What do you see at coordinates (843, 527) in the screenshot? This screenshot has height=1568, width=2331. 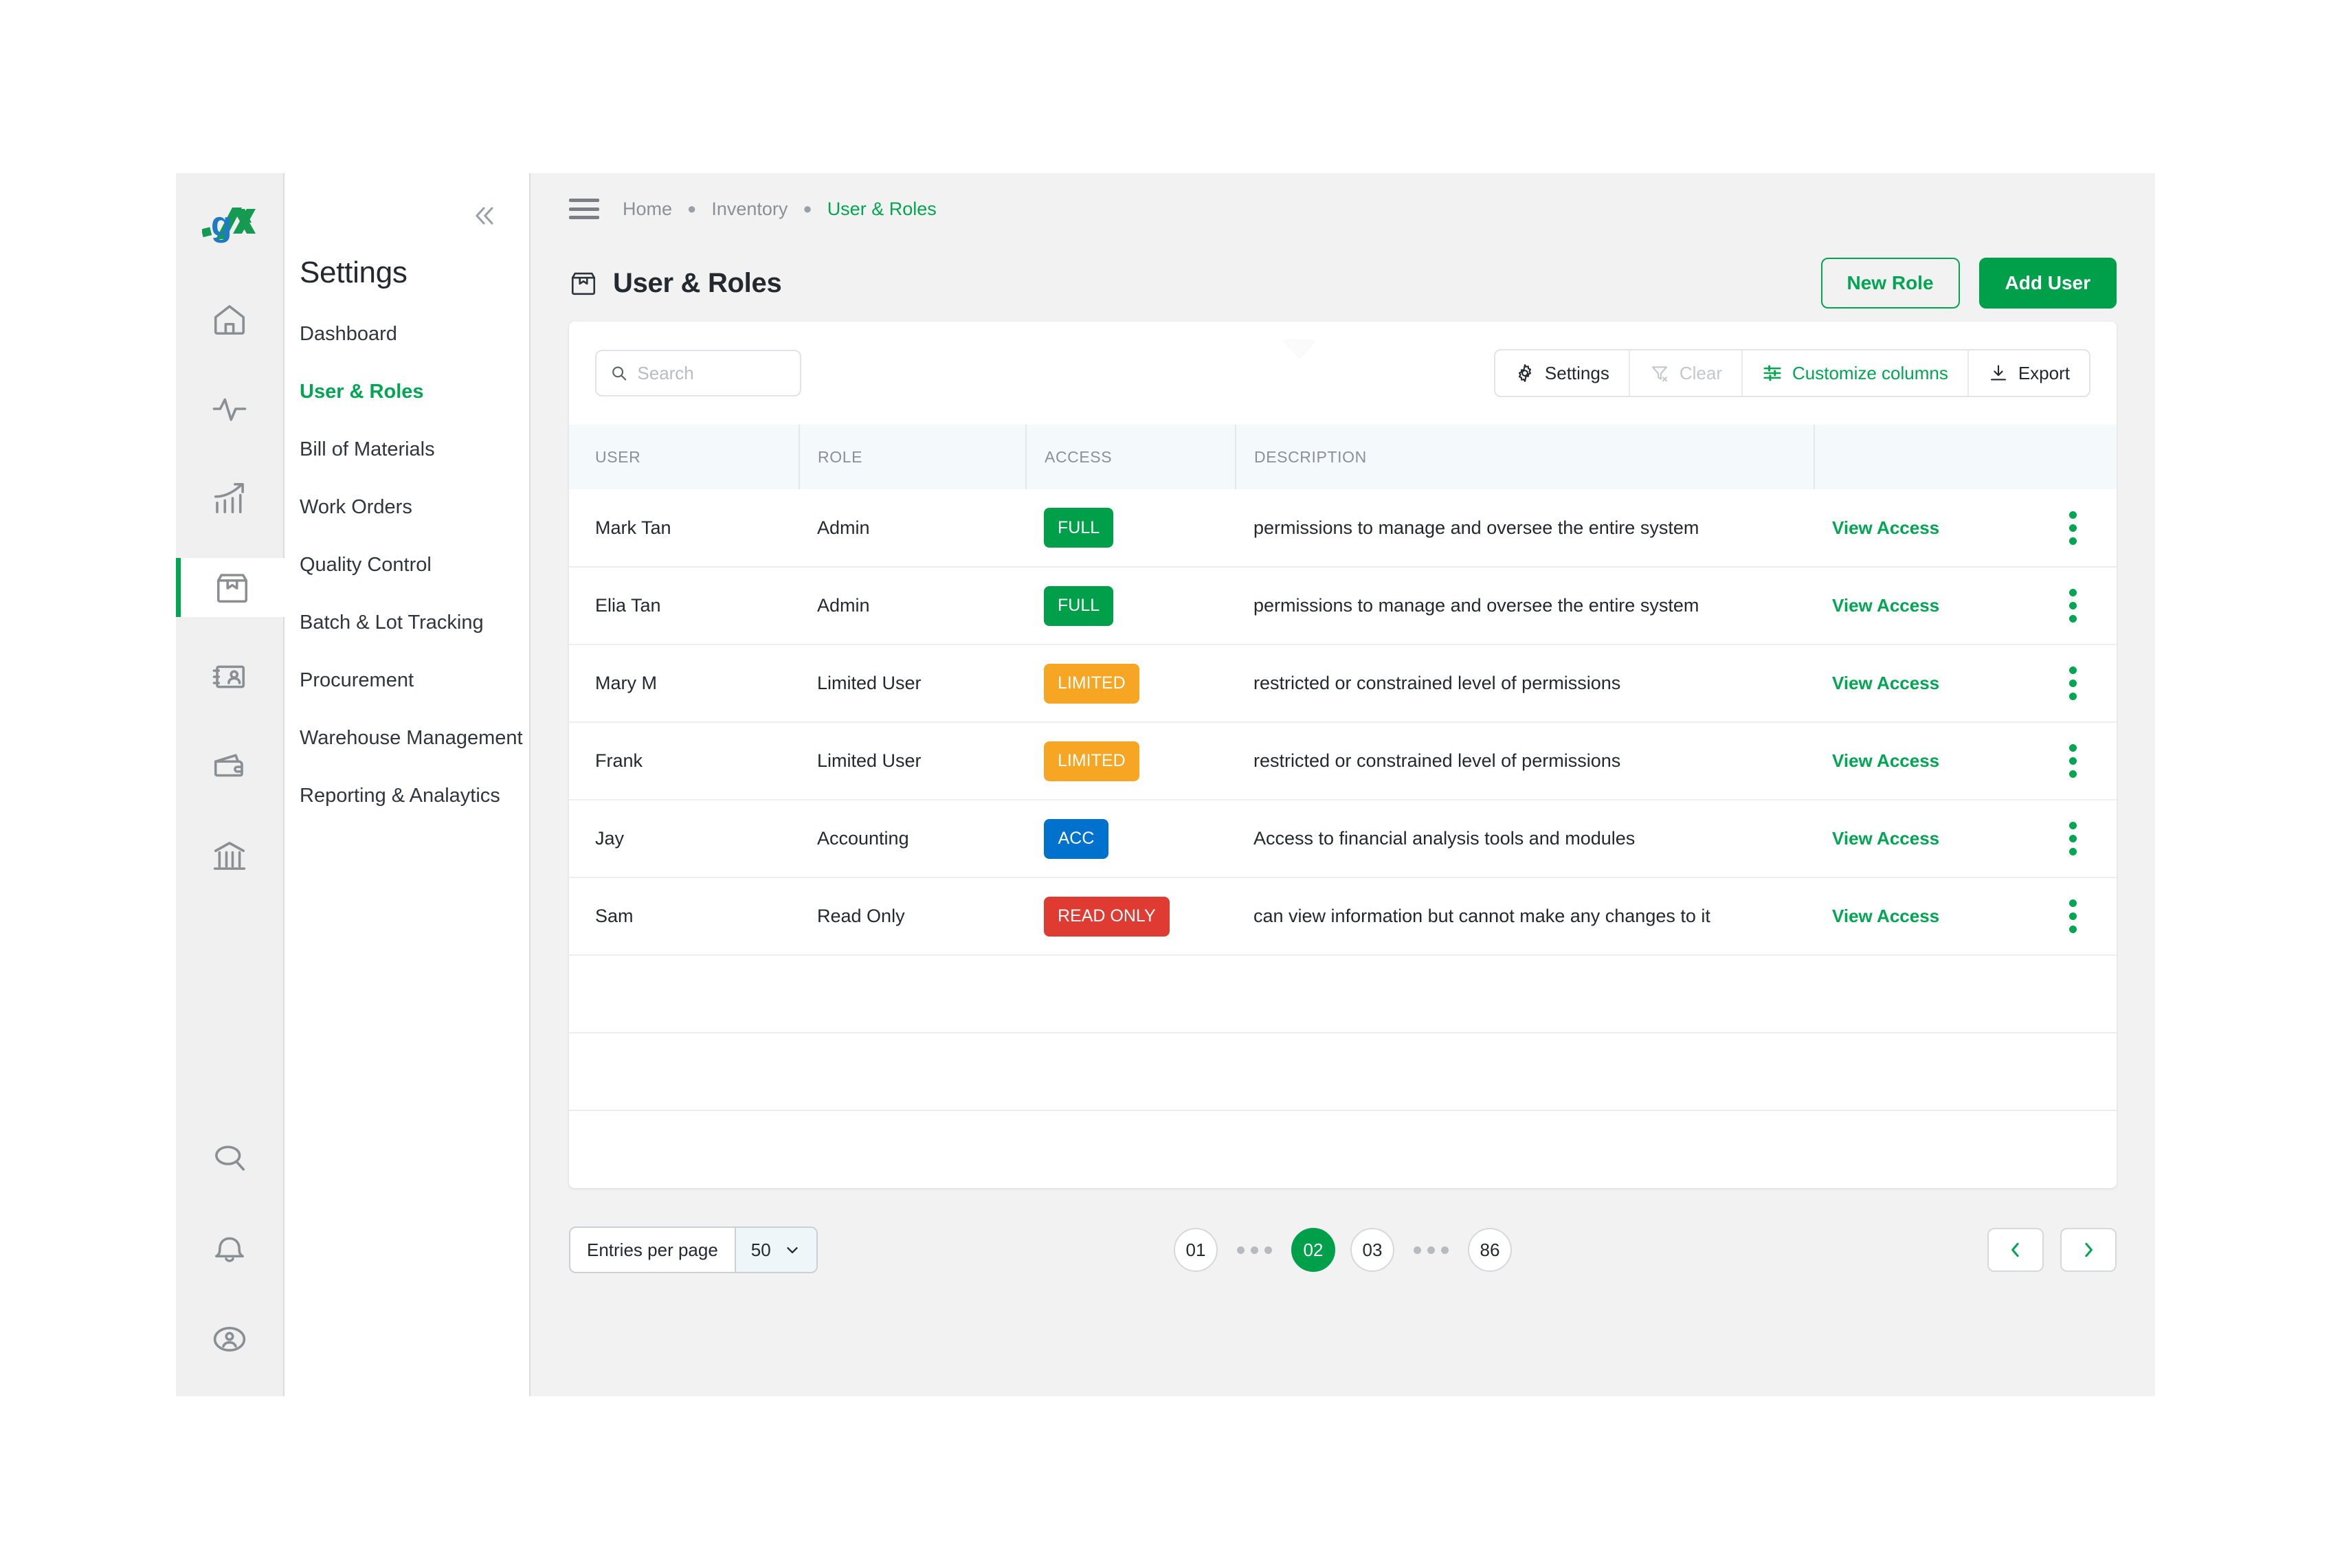 I see `cell-role: Admin` at bounding box center [843, 527].